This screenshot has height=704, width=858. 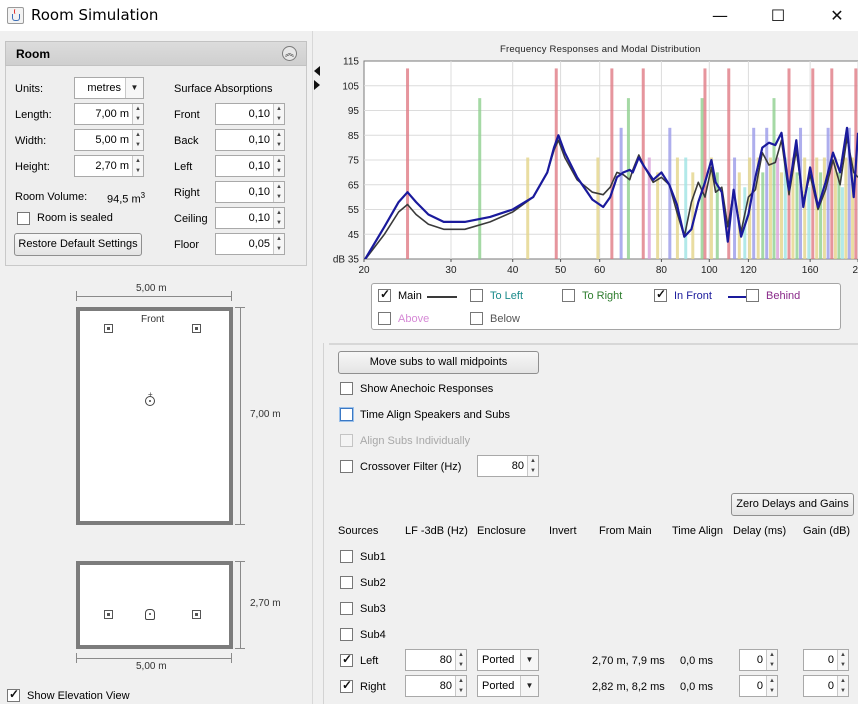 I want to click on absorption-left-spinner: 0,10 ▲ ▼, so click(x=250, y=166).